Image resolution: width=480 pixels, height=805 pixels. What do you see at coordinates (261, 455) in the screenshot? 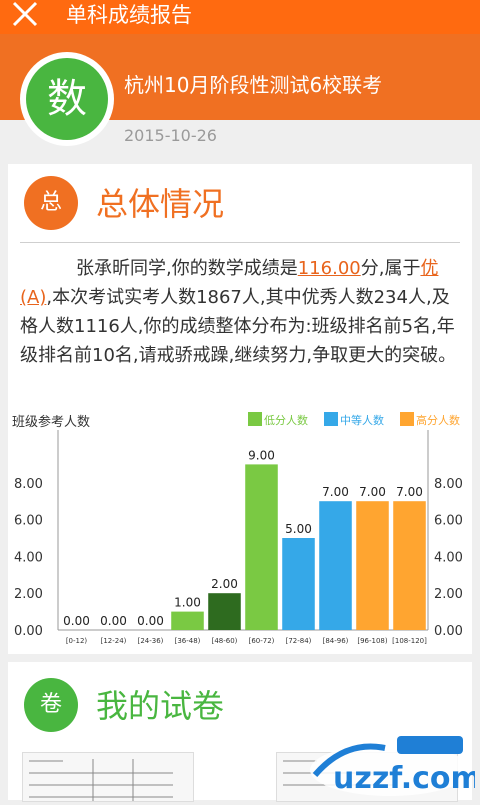
I see `bar-value-label: 9.00` at bounding box center [261, 455].